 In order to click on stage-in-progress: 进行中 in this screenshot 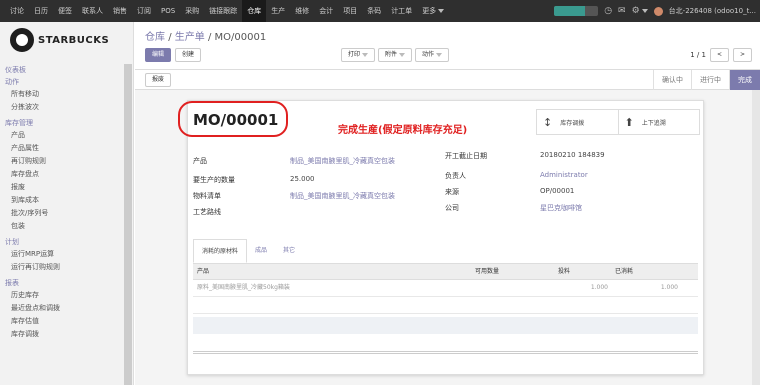, I will do `click(710, 80)`.